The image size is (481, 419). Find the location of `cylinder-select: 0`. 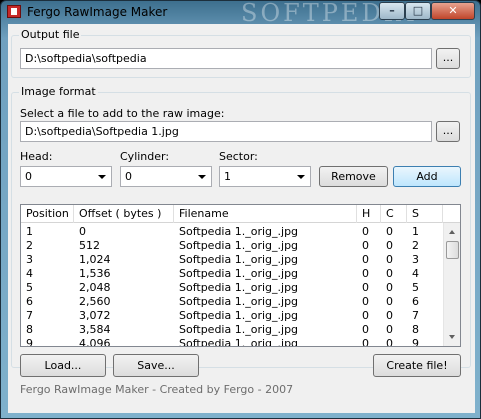

cylinder-select: 0 is located at coordinates (166, 176).